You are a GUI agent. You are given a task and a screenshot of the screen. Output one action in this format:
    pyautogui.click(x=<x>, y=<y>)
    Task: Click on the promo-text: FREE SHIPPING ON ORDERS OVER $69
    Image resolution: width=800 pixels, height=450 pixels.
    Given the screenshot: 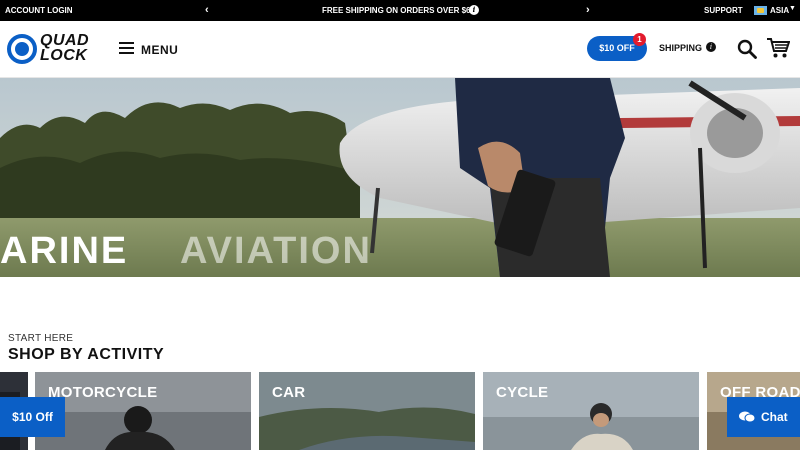 What is the action you would take?
    pyautogui.click(x=398, y=10)
    